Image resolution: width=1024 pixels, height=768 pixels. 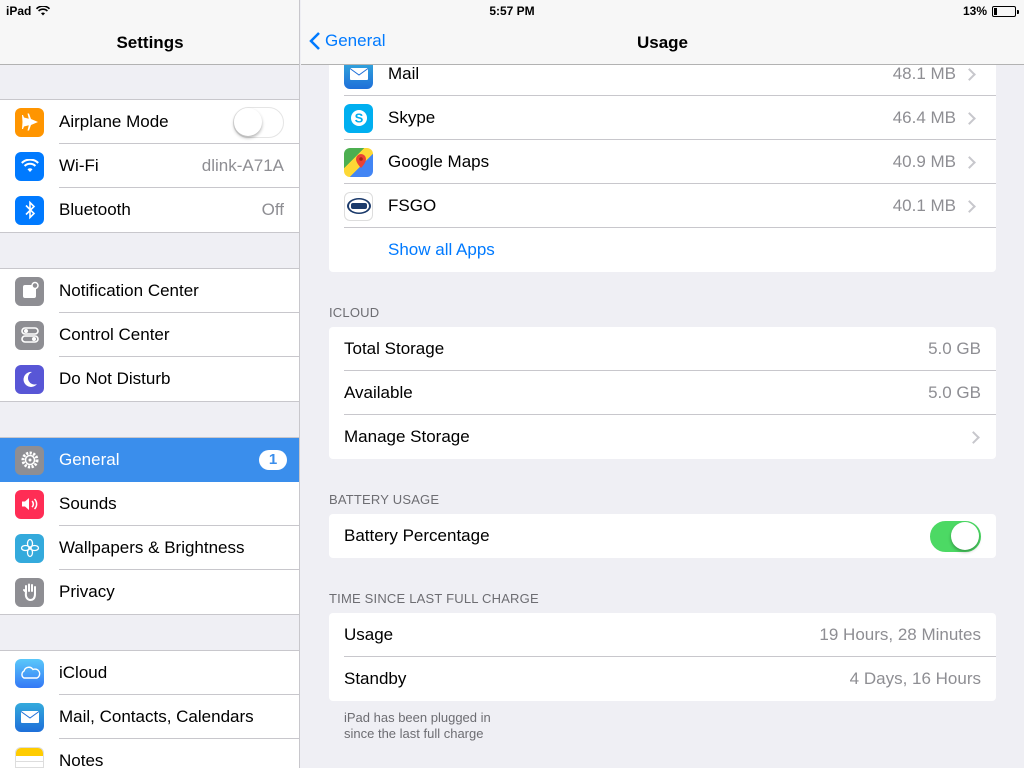 I want to click on battery-percentage-row: Battery Percentage, so click(x=662, y=536).